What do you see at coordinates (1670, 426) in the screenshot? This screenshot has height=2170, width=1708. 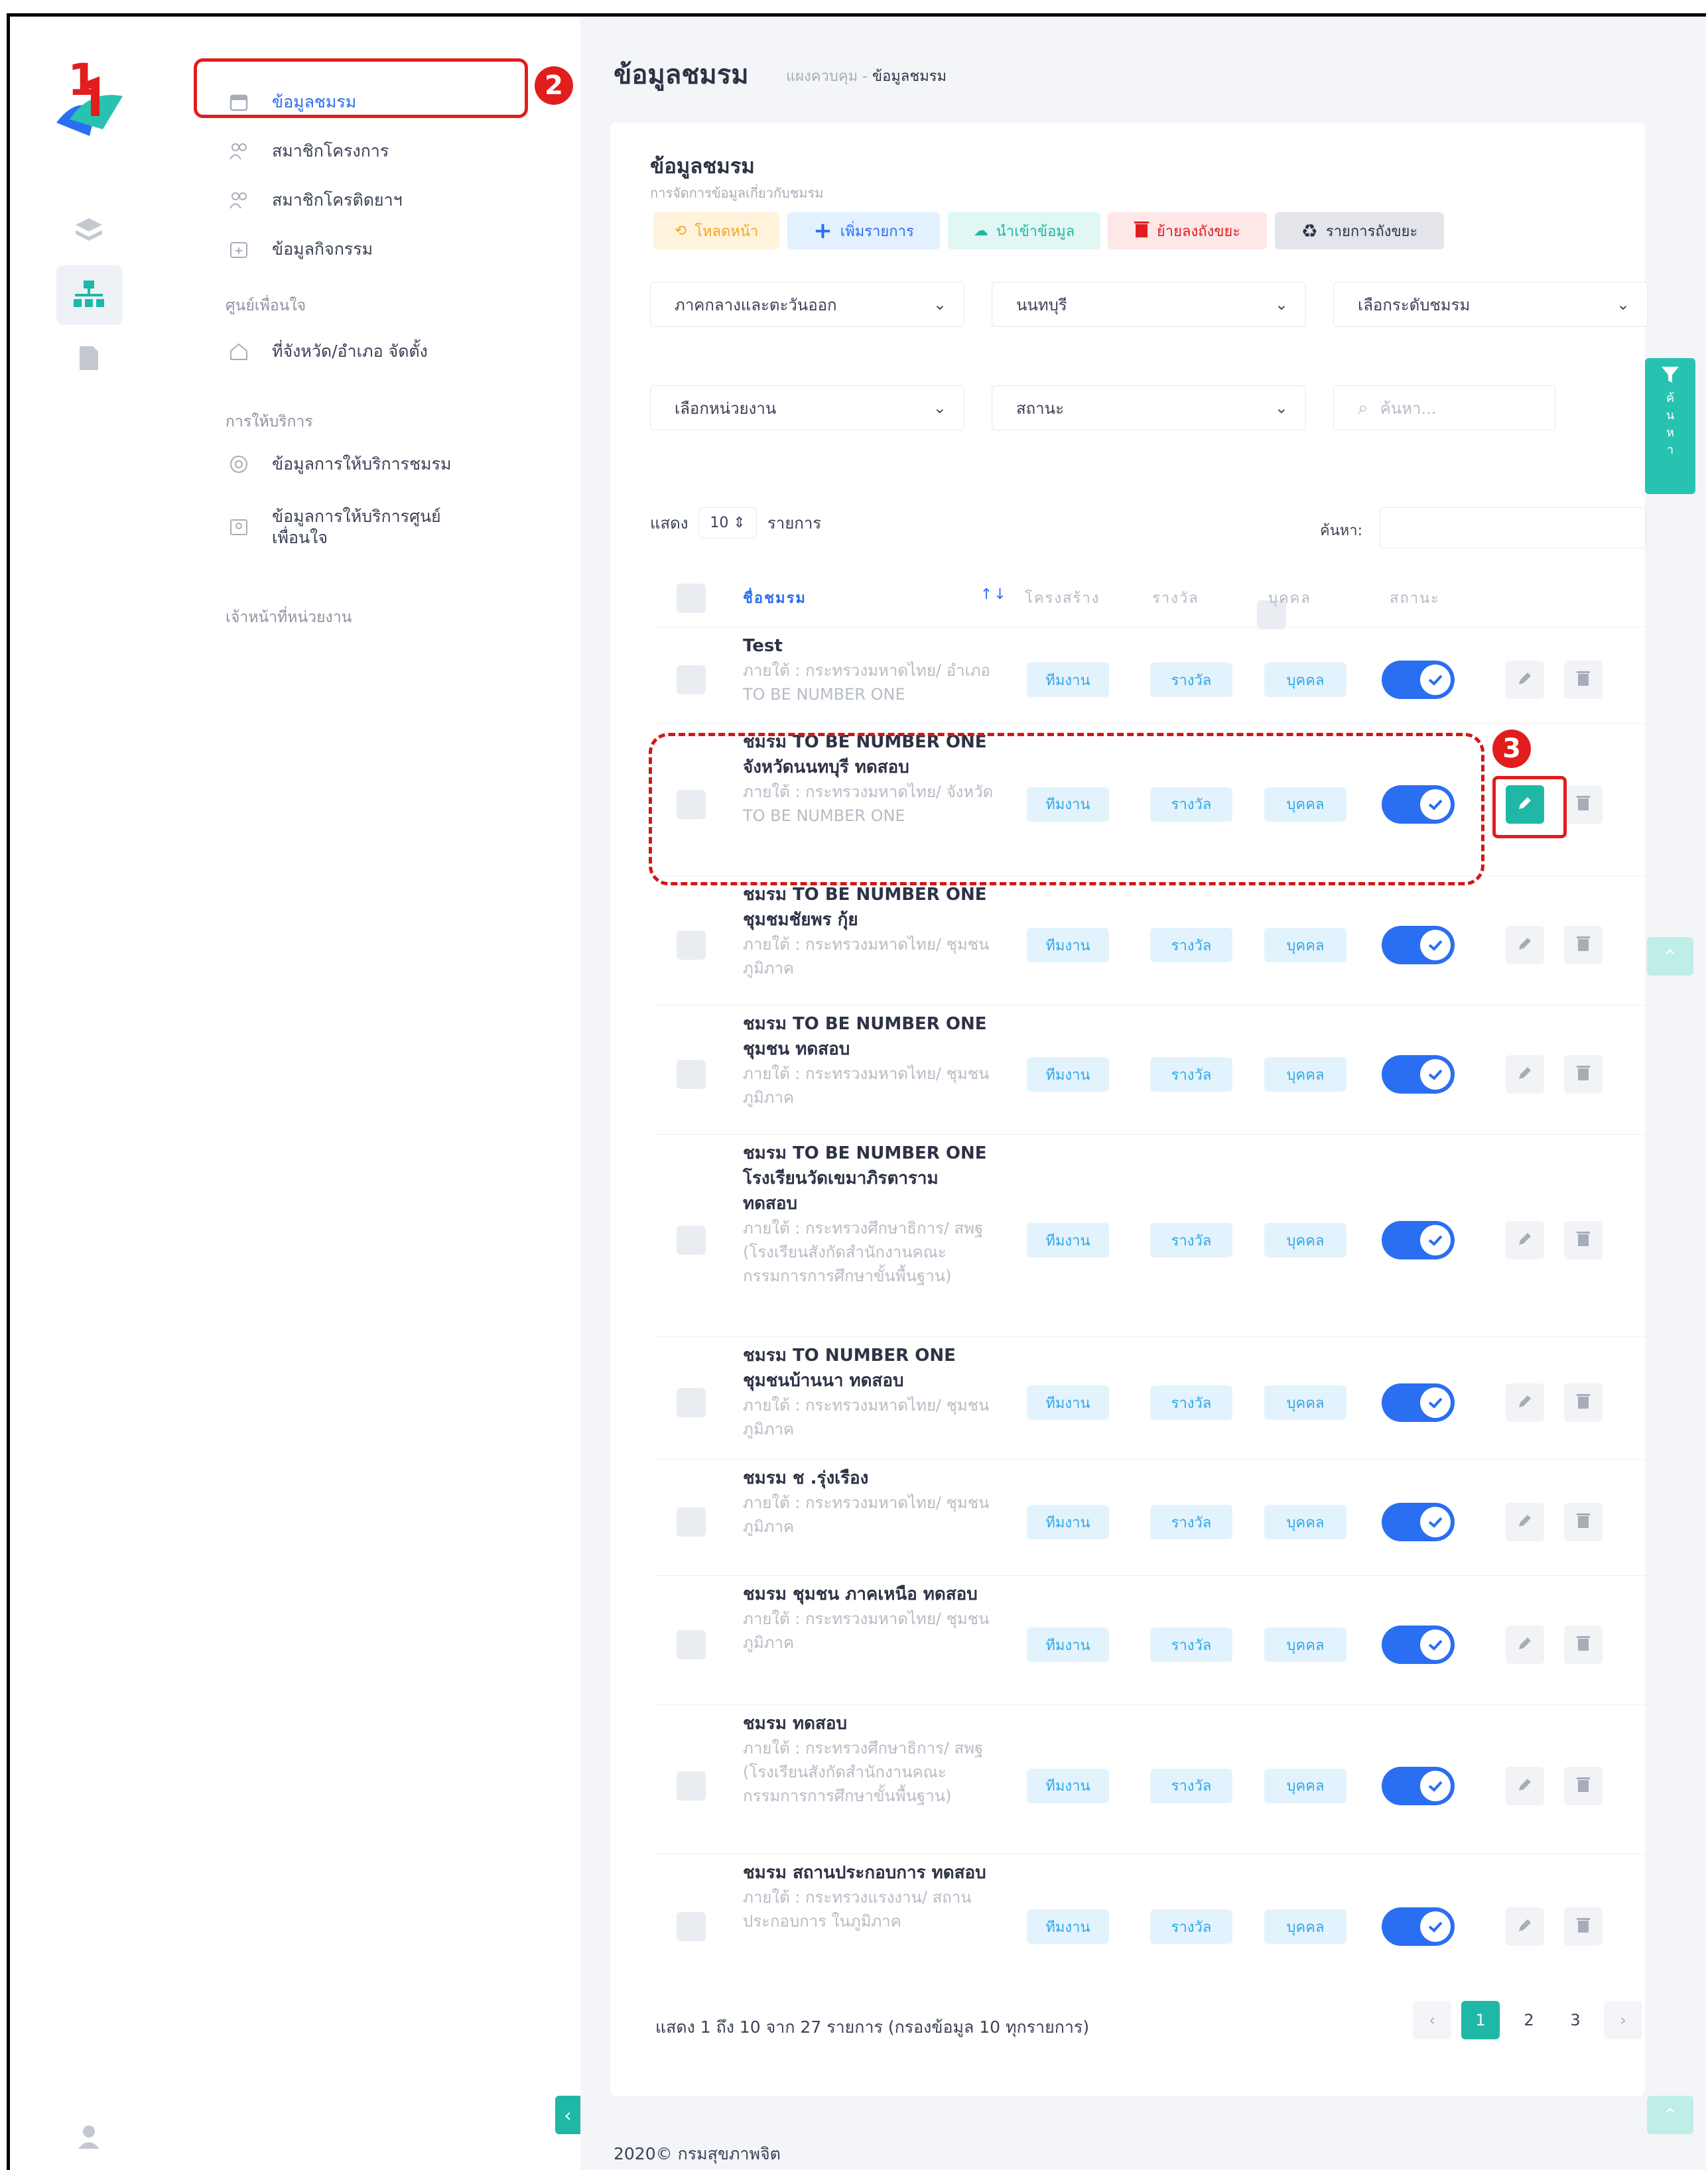 I see `search-button: ค้ น ห า` at bounding box center [1670, 426].